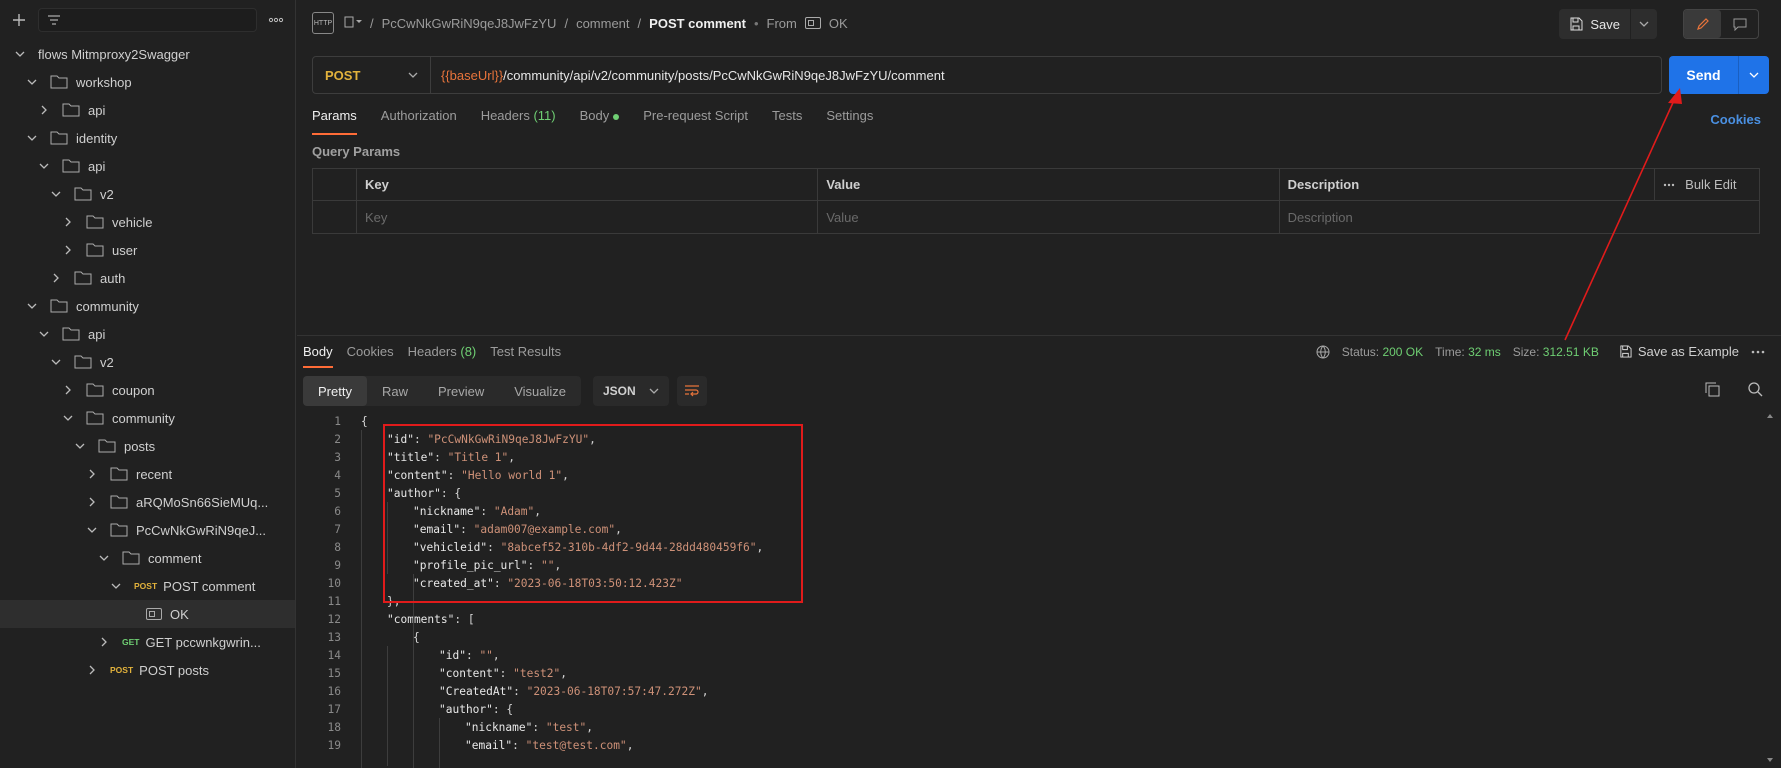 This screenshot has height=768, width=1781. What do you see at coordinates (335, 391) in the screenshot?
I see `view-pretty: Pretty` at bounding box center [335, 391].